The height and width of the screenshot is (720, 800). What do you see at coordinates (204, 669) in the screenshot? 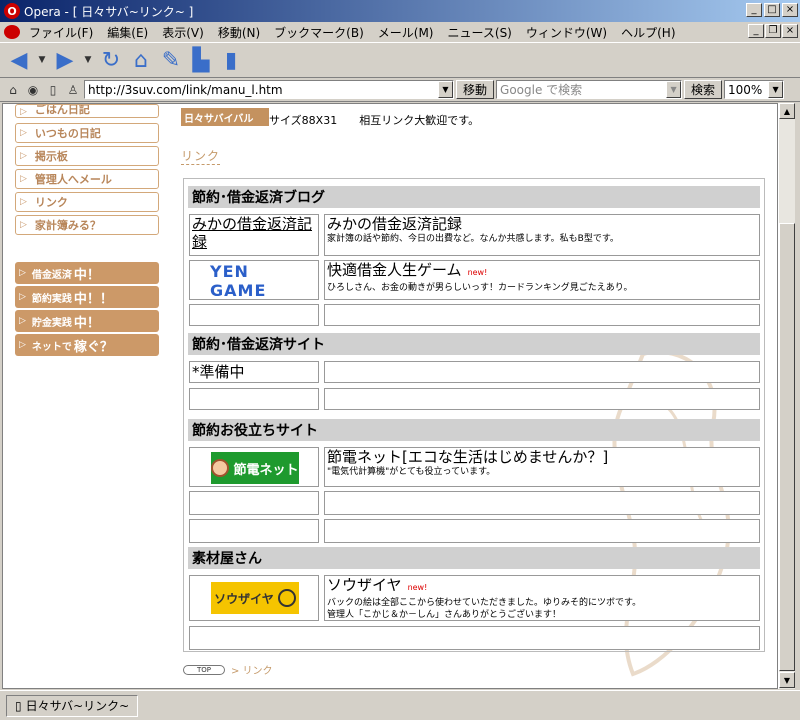
I see `top-button: TOP` at bounding box center [204, 669].